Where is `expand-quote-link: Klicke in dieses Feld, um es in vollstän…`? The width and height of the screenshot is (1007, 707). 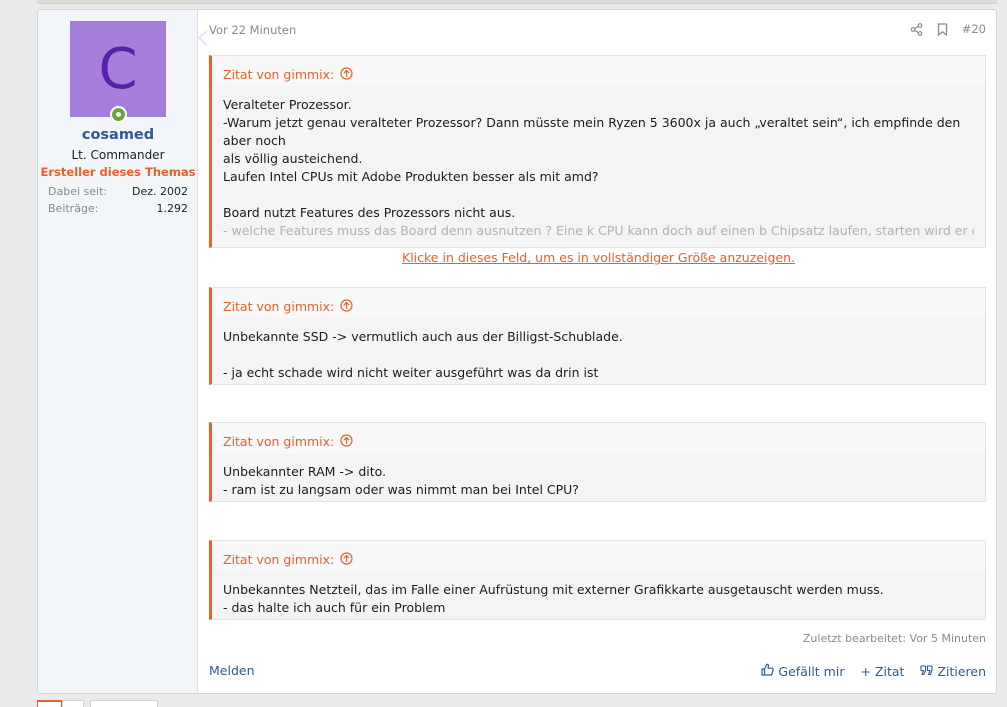 expand-quote-link: Klicke in dieses Feld, um es in vollstän… is located at coordinates (598, 259).